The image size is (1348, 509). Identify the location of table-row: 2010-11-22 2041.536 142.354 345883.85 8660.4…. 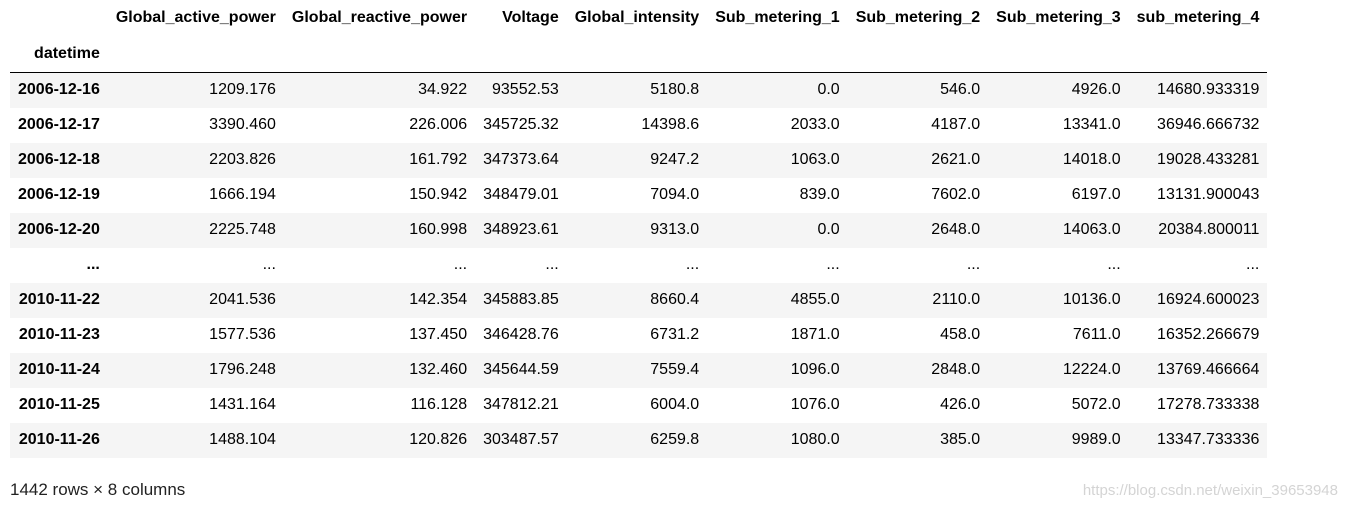
(639, 300).